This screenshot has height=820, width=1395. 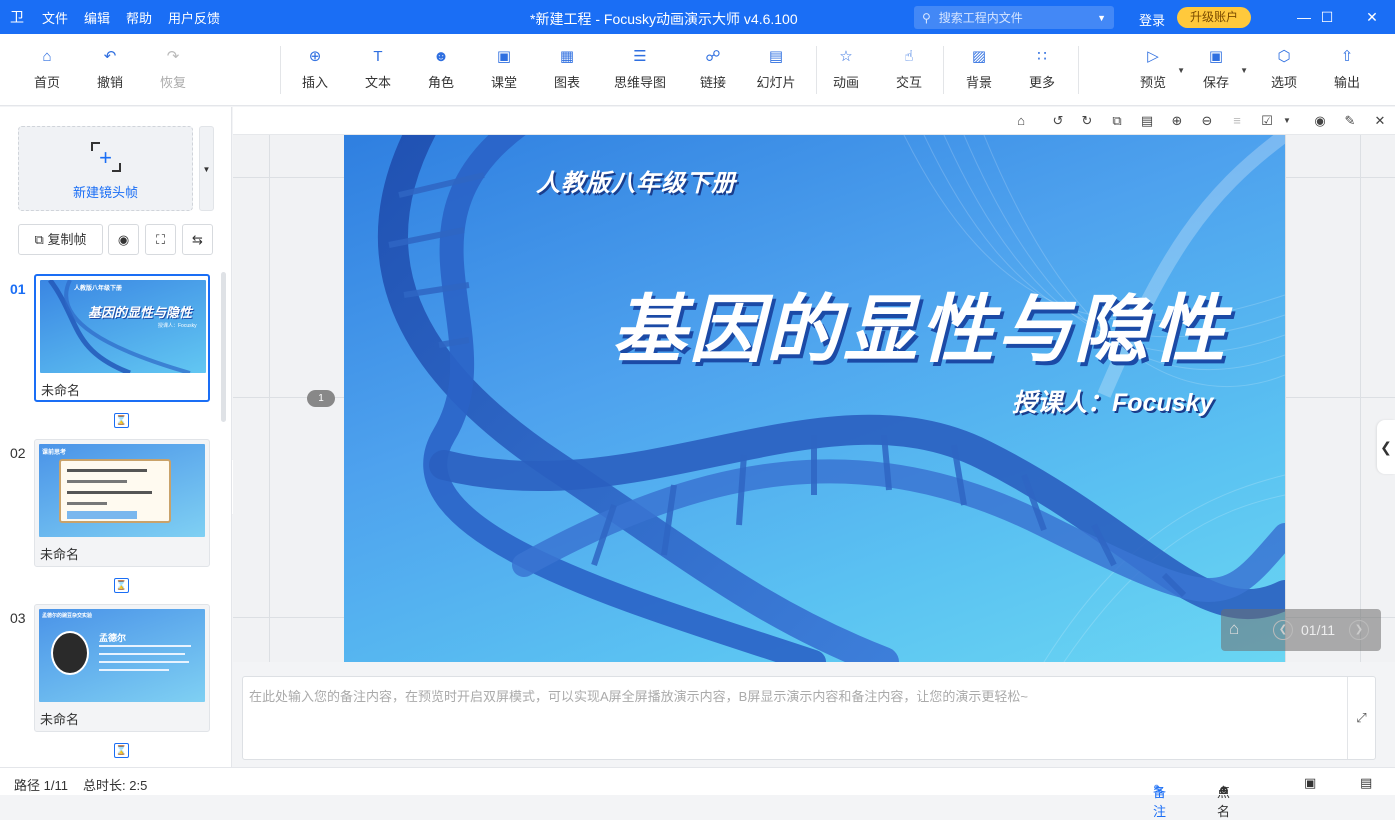 I want to click on menu-file: 文件, so click(x=55, y=17).